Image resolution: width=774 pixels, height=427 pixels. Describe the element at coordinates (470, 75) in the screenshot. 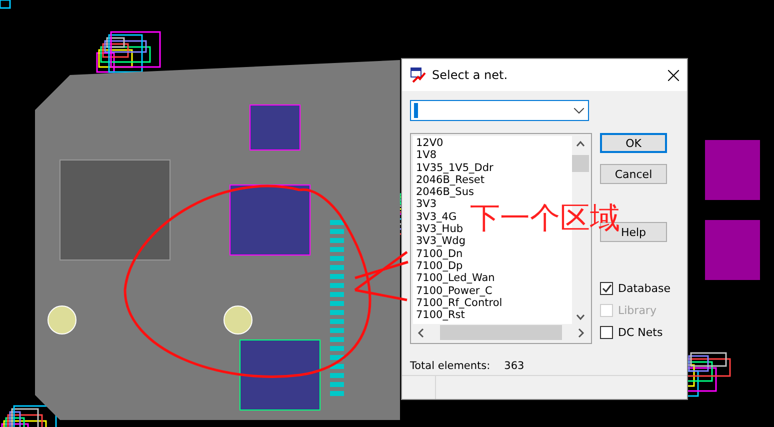

I see `window-title: Select a net.` at that location.